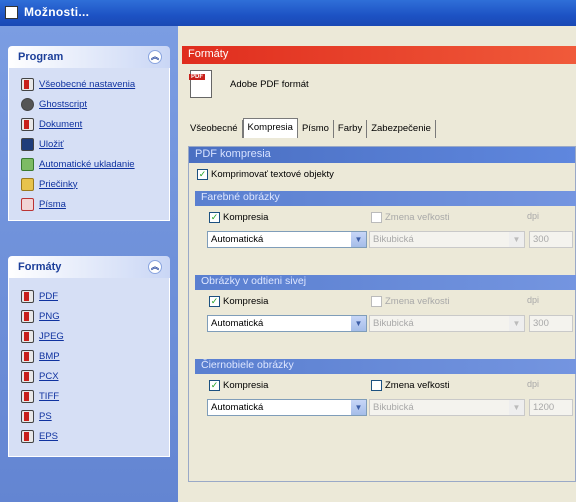 This screenshot has height=502, width=576. What do you see at coordinates (269, 84) in the screenshot?
I see `format-name: Adobe PDF formát` at bounding box center [269, 84].